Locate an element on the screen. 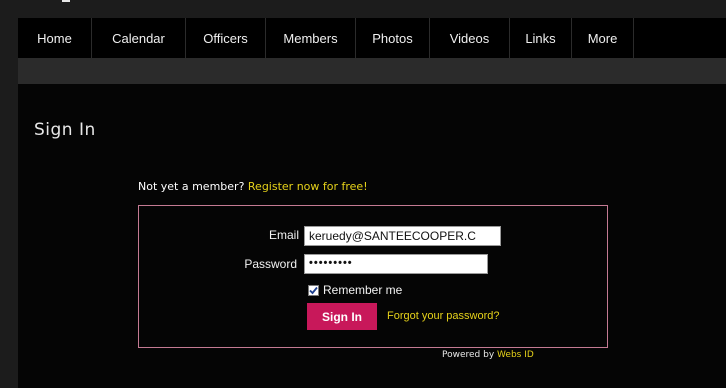 This screenshot has width=726, height=388. register-prompt-text: Not yet a member? is located at coordinates (191, 186).